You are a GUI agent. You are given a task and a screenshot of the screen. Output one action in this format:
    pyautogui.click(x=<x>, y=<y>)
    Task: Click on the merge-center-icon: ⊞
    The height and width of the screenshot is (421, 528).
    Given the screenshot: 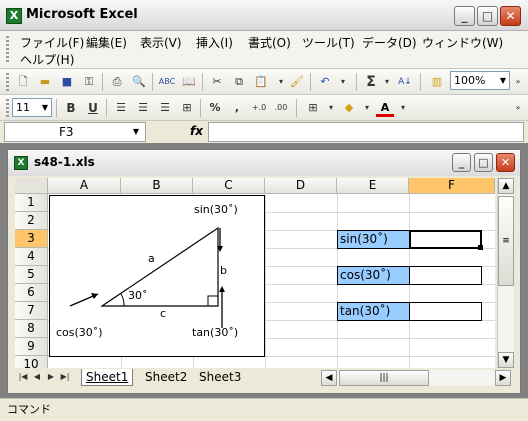 What is the action you would take?
    pyautogui.click(x=187, y=108)
    